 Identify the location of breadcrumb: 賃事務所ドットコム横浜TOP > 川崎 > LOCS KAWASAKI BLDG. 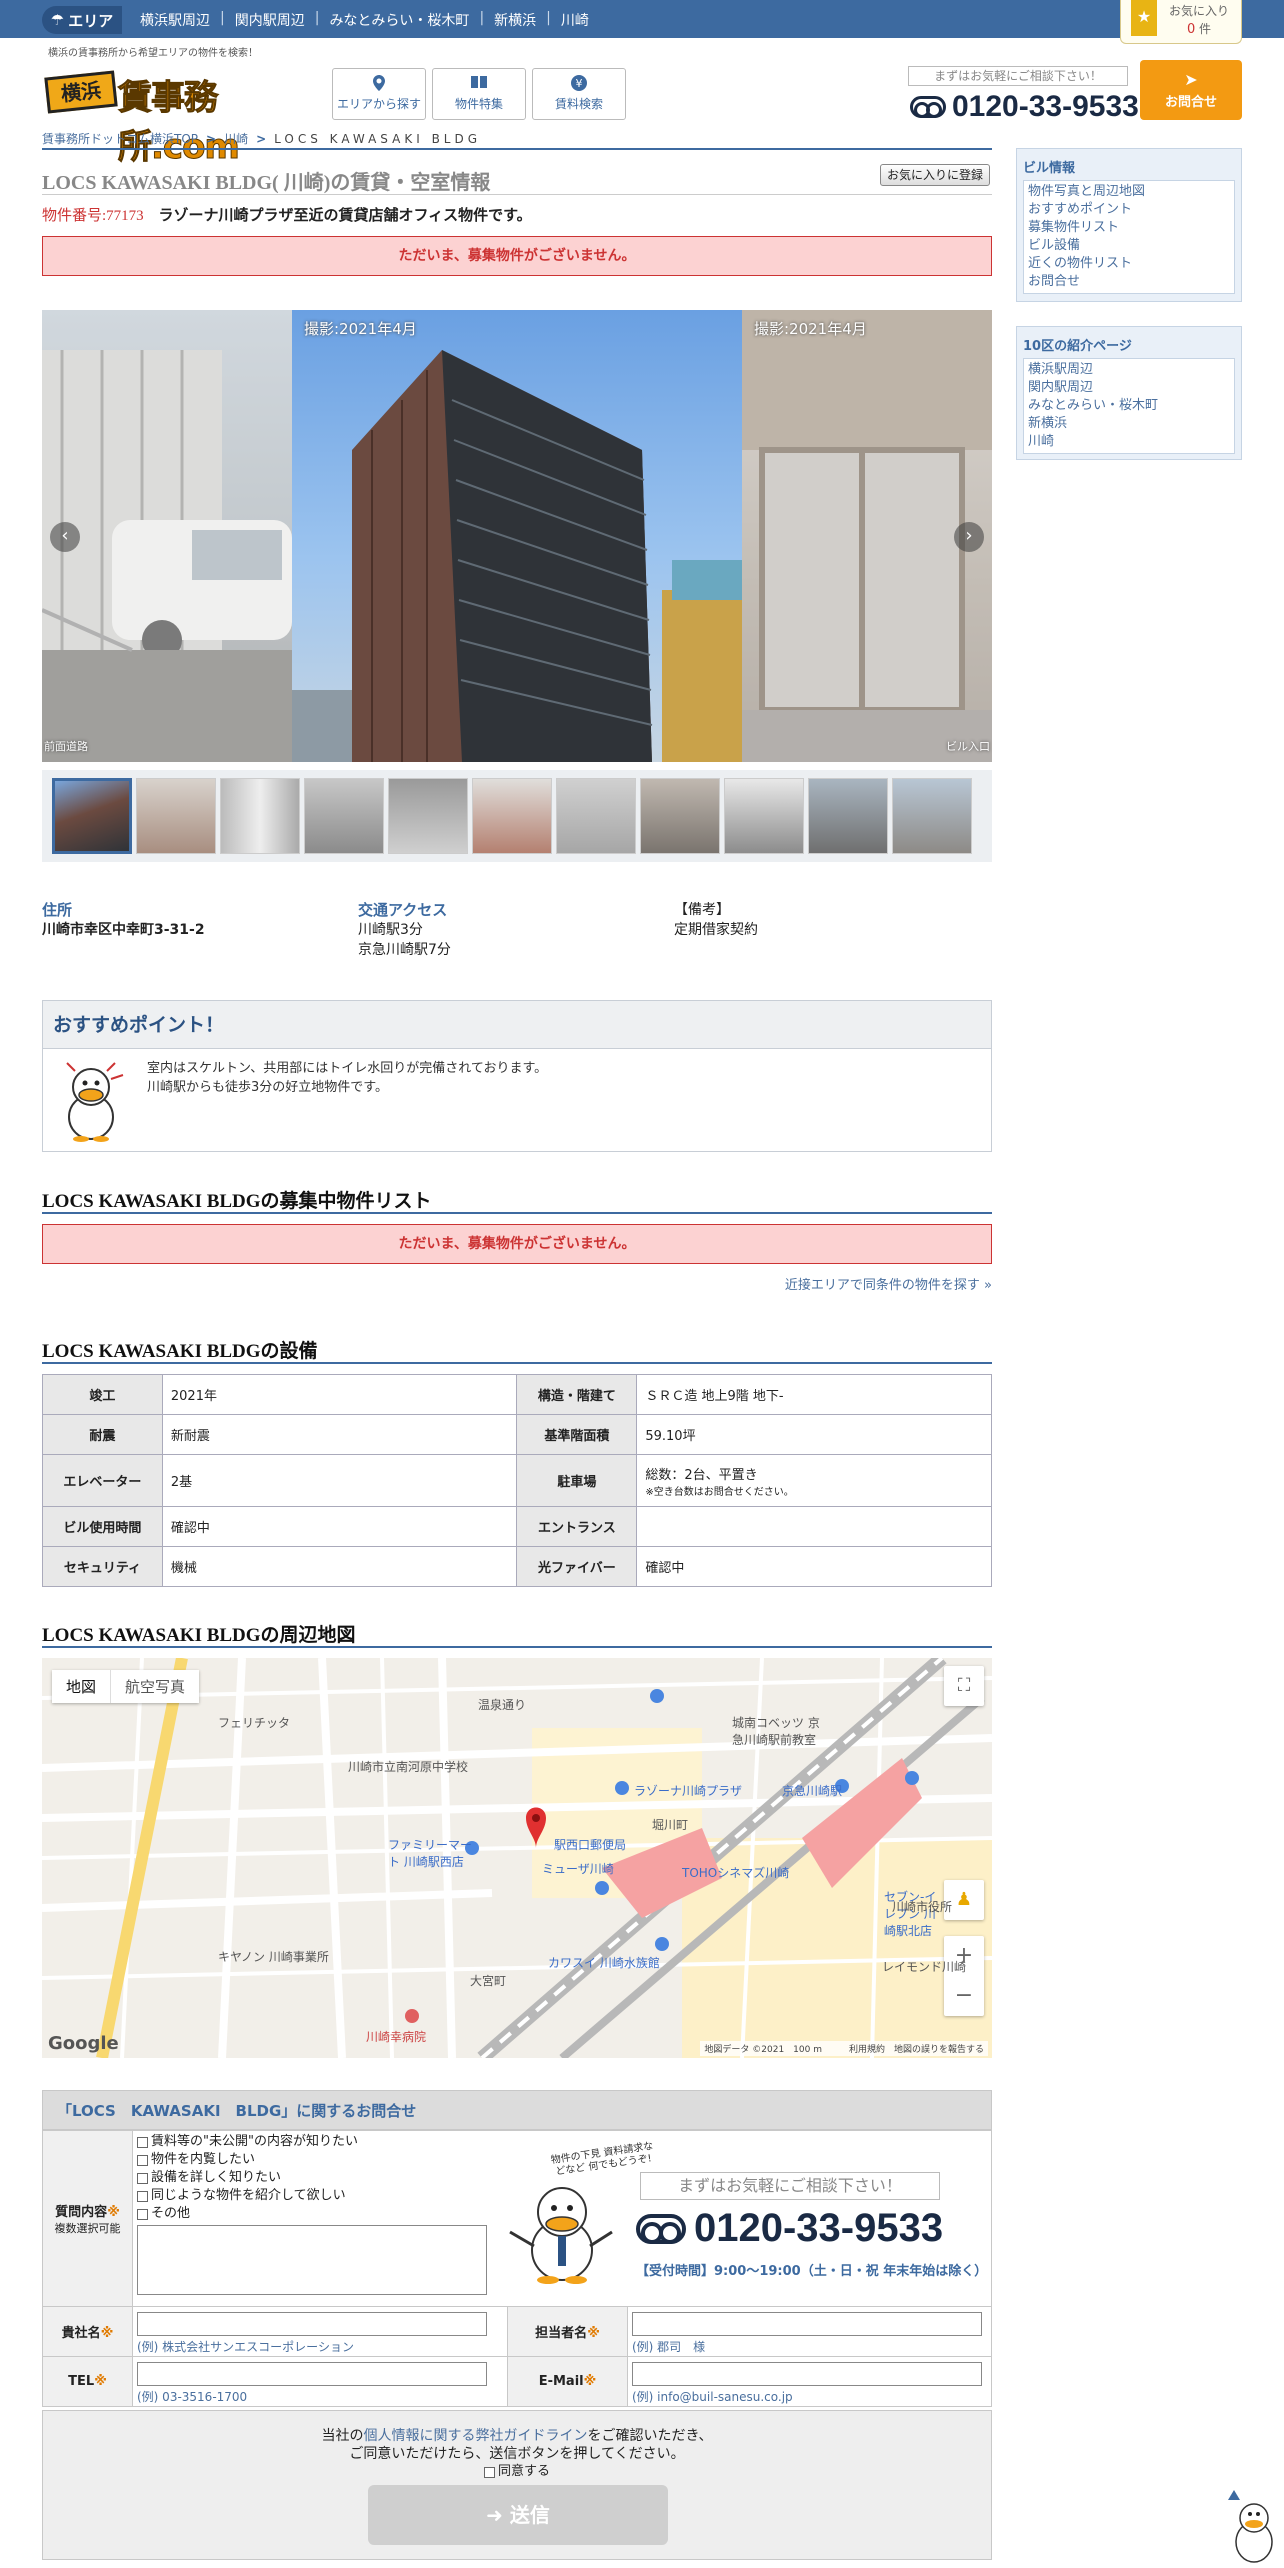
(261, 138).